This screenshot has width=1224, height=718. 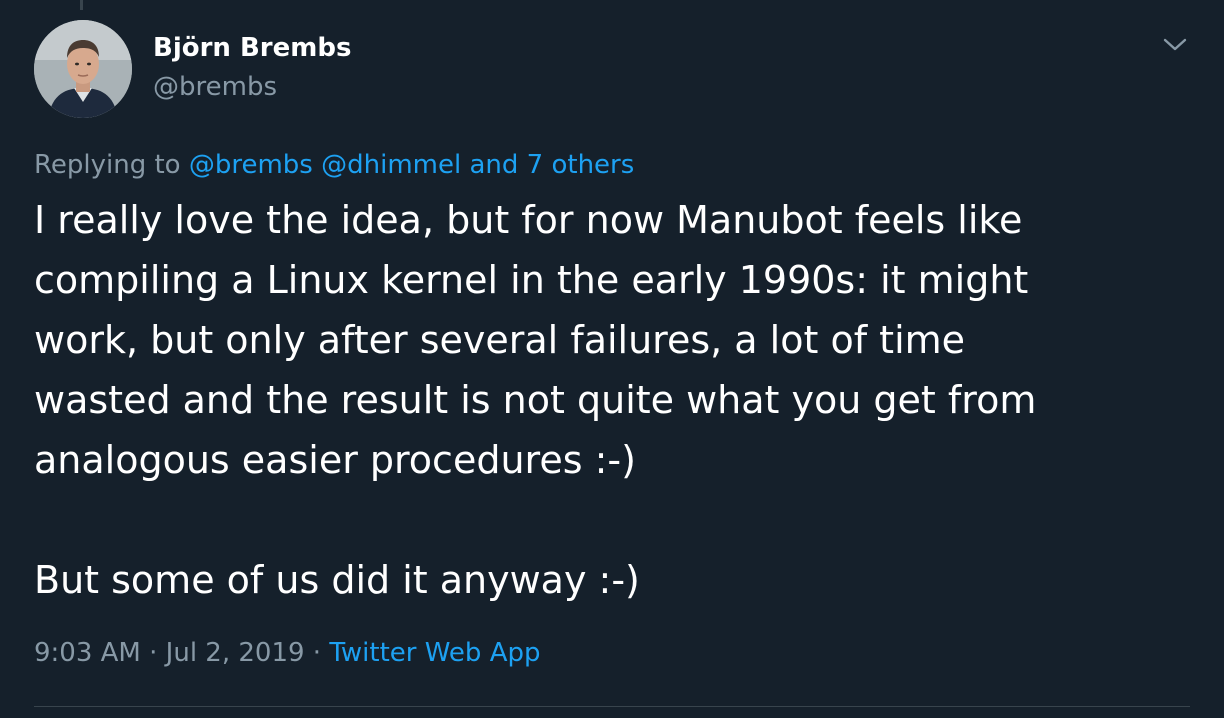 I want to click on mention-brembs: @brembs, so click(x=251, y=165).